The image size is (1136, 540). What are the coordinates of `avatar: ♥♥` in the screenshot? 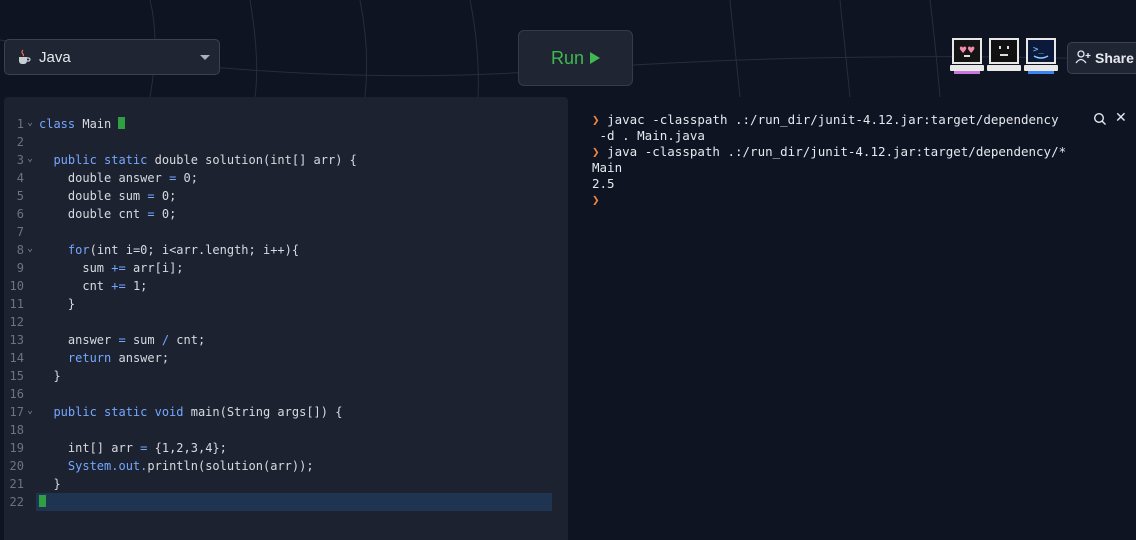 It's located at (967, 56).